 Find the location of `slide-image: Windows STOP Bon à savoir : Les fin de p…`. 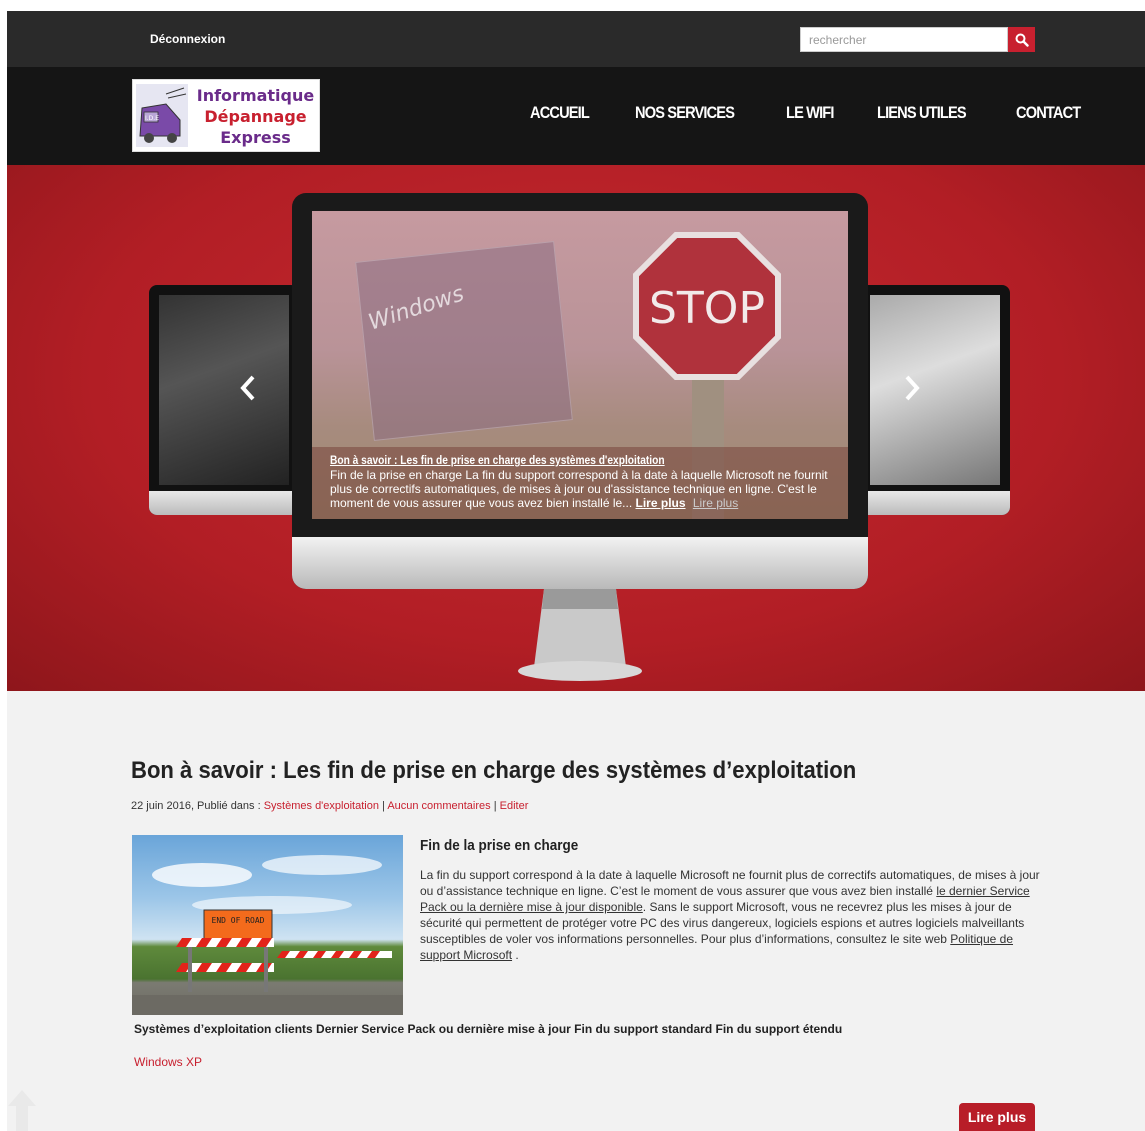

slide-image: Windows STOP Bon à savoir : Les fin de p… is located at coordinates (580, 365).